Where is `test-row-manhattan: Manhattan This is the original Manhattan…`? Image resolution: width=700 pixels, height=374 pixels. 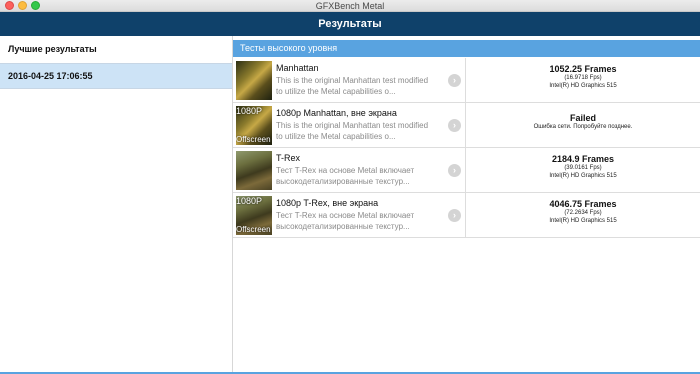 test-row-manhattan: Manhattan This is the original Manhattan… is located at coordinates (466, 80).